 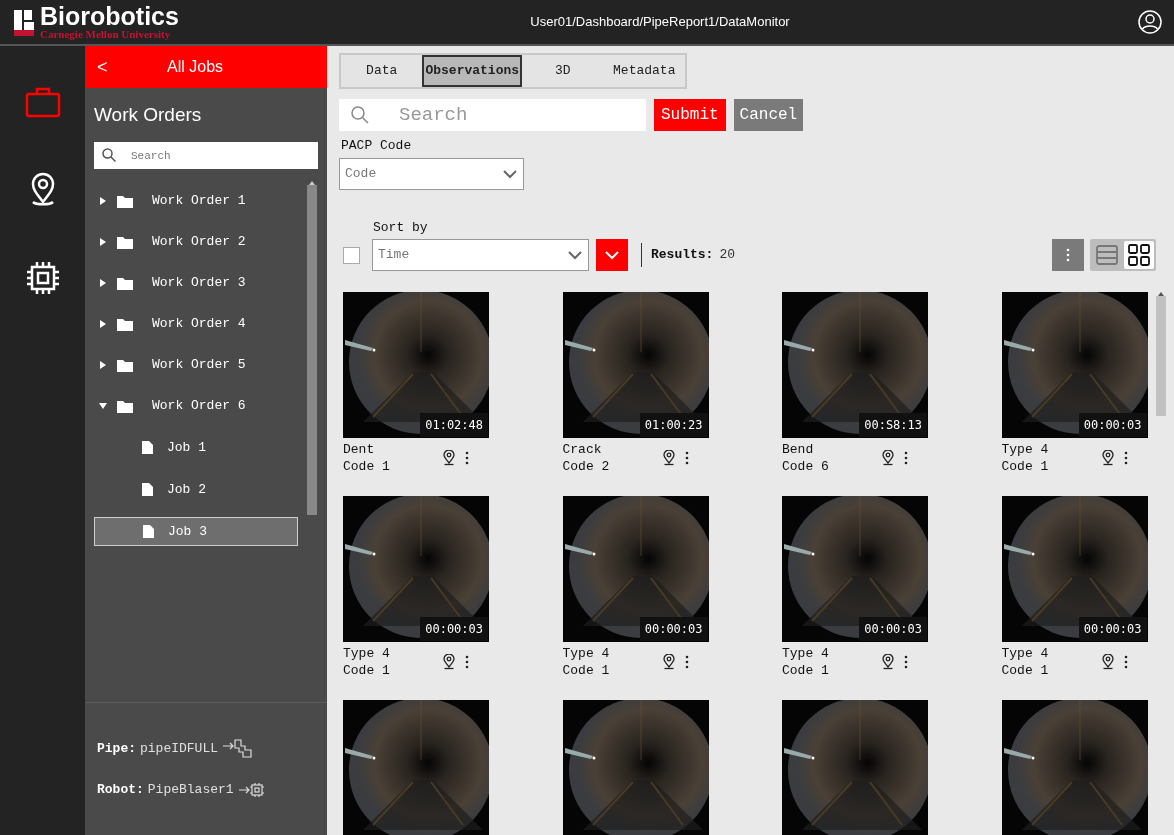 I want to click on submit-button: Submit, so click(x=690, y=115).